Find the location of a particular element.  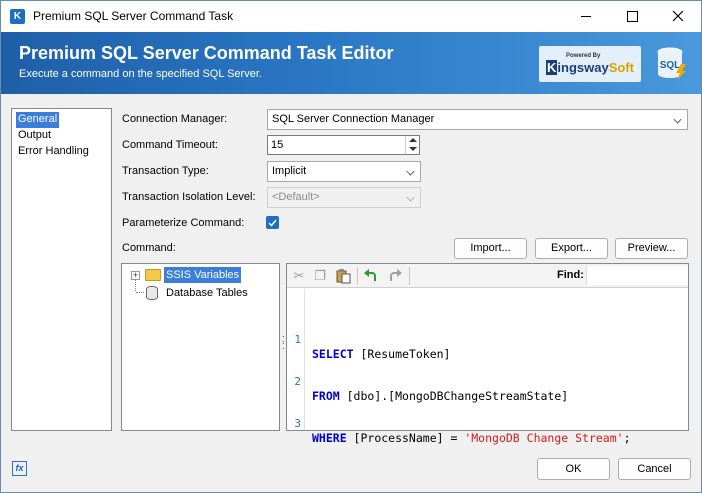

sql-database-icon: SQL is located at coordinates (671, 63).